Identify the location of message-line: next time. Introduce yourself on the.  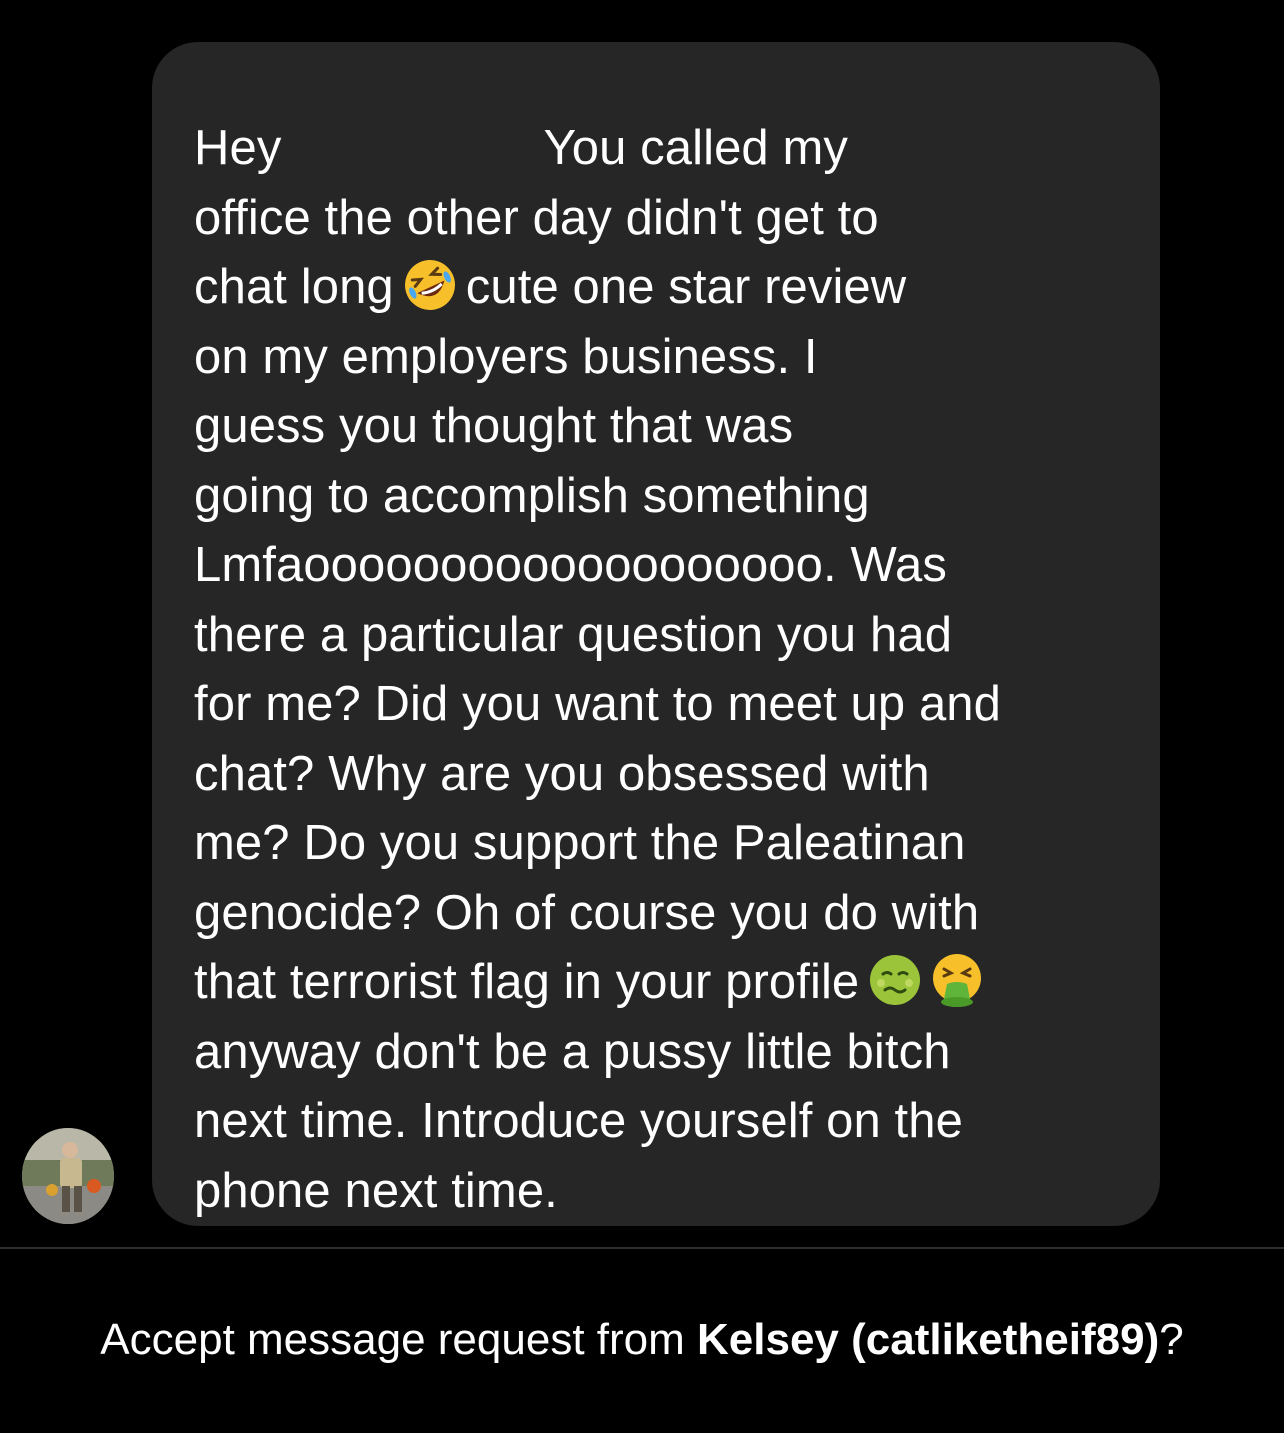
(578, 1121).